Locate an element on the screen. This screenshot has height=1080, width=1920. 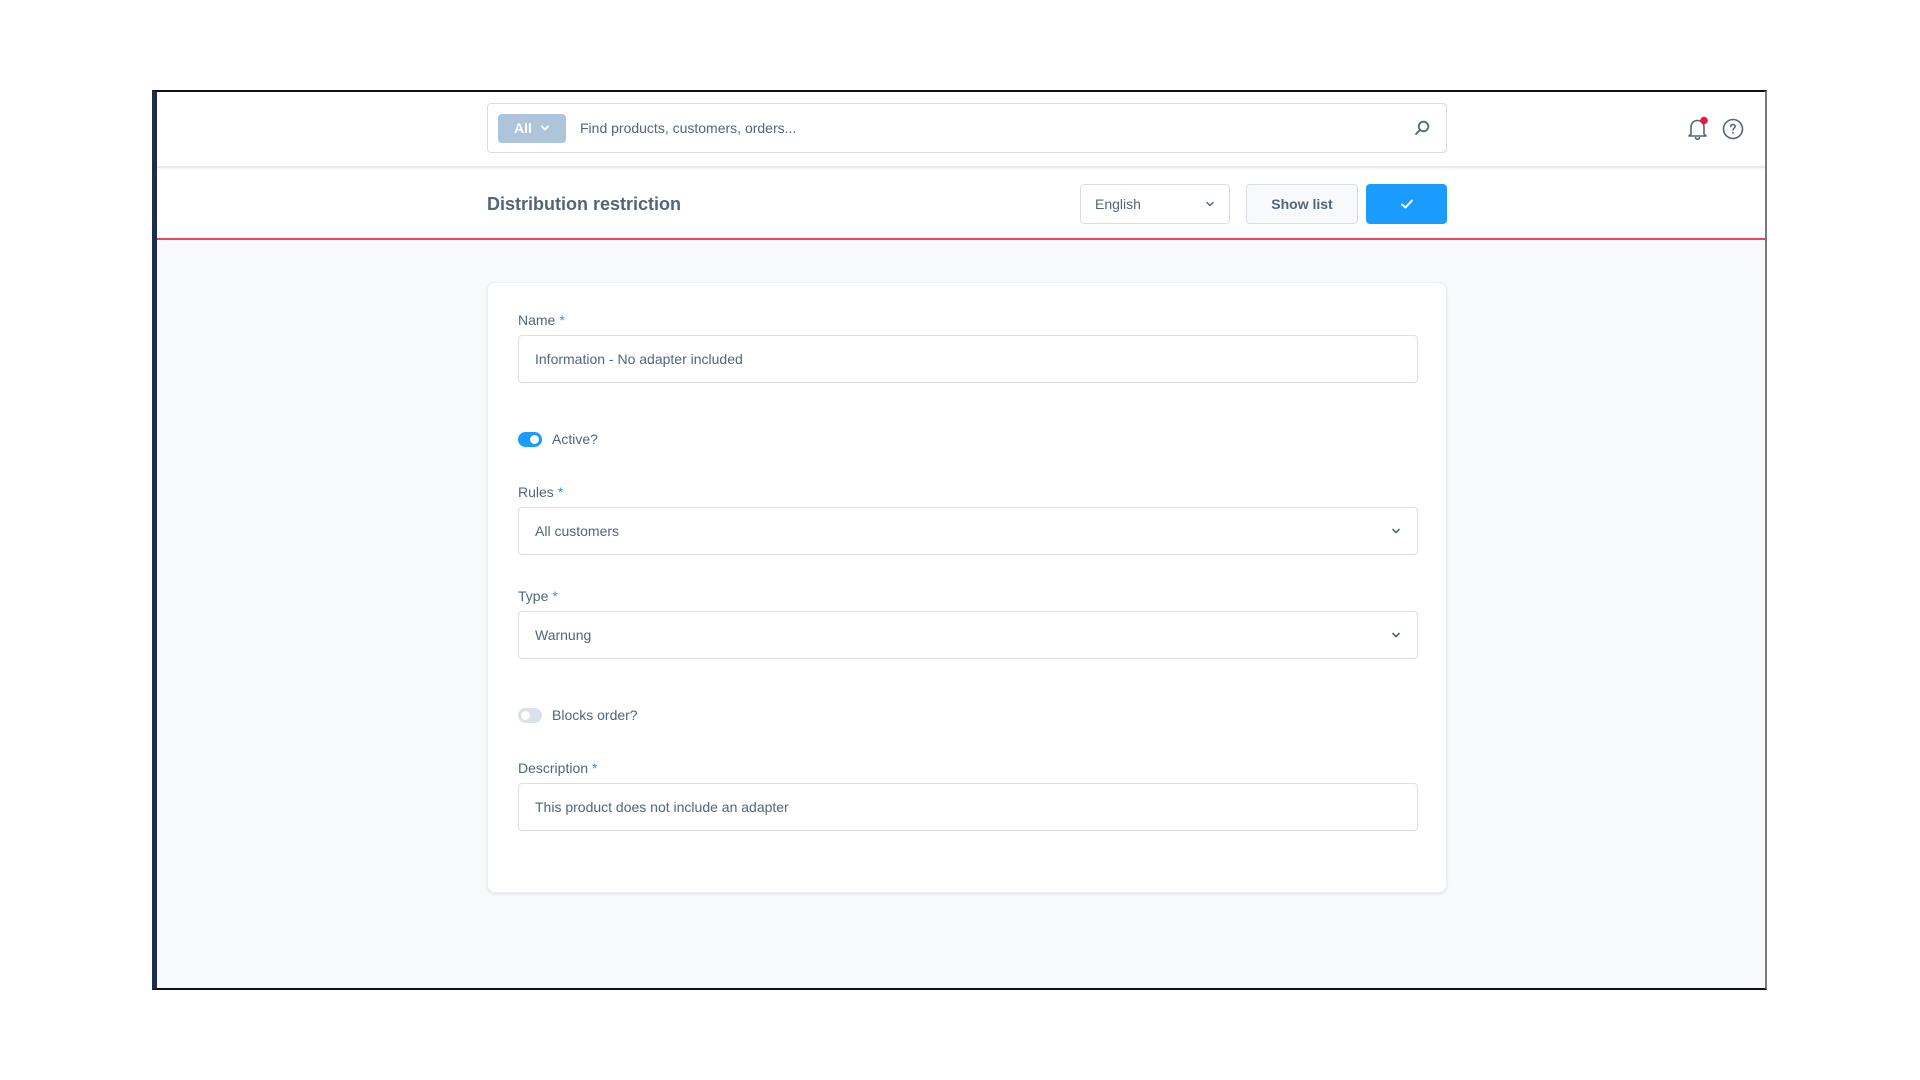
save-button is located at coordinates (1406, 204).